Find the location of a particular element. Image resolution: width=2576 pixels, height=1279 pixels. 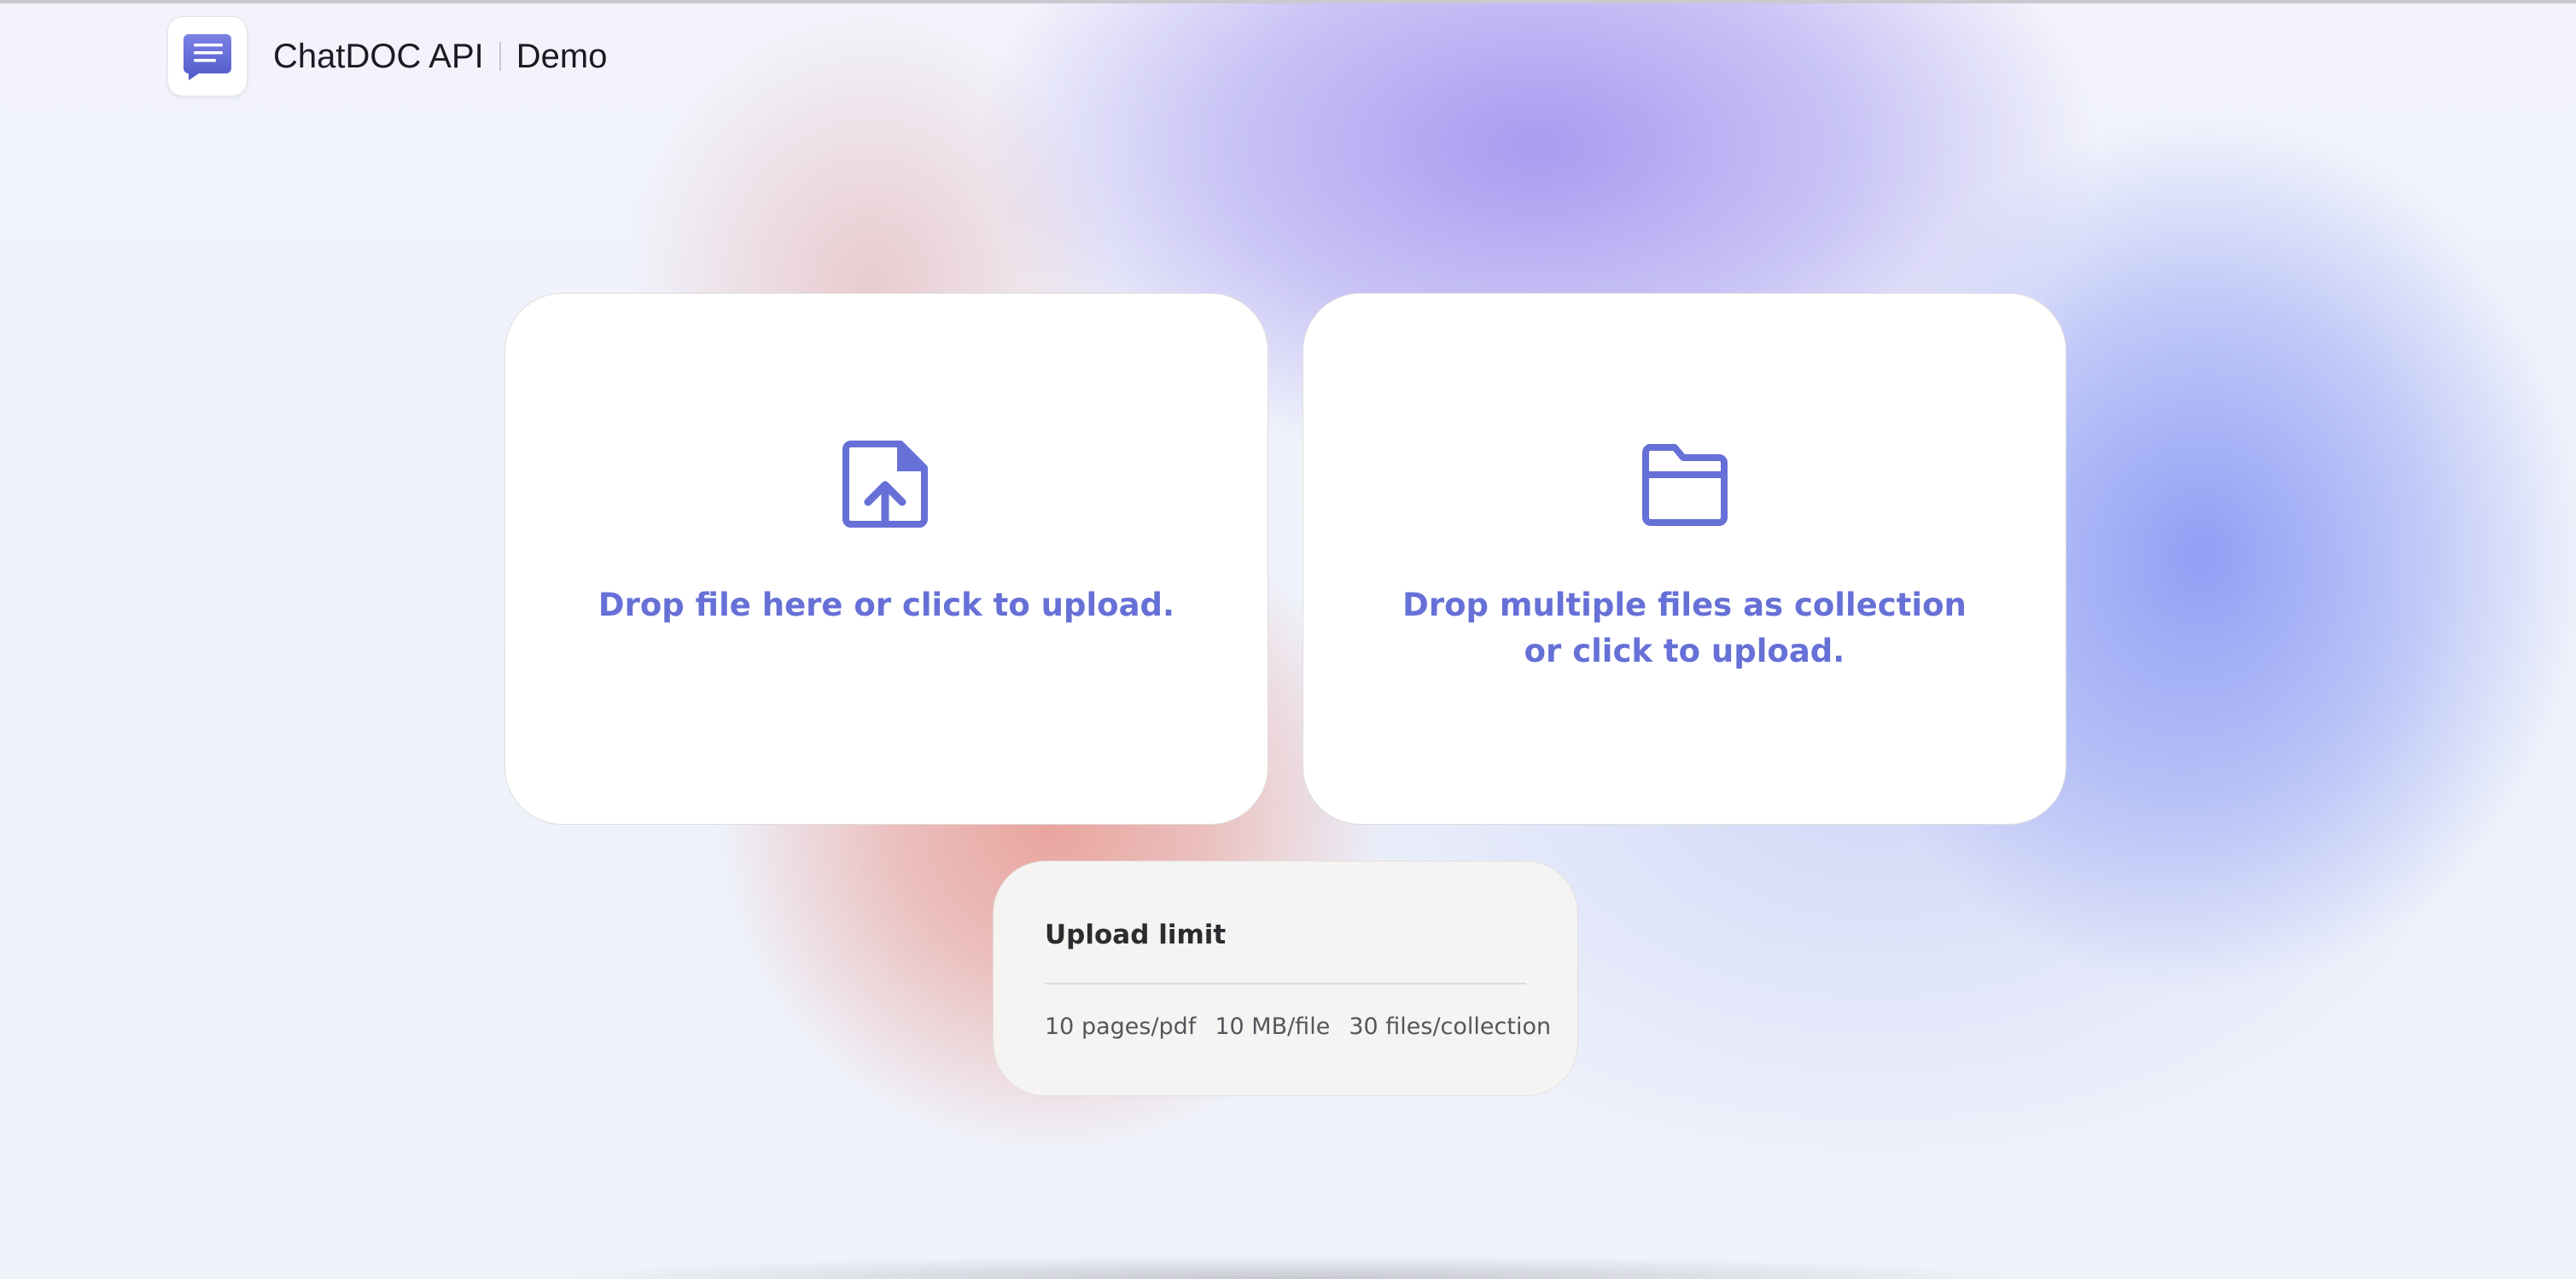

upload-collection-label-line1: Drop multiple files as collection is located at coordinates (1684, 605).